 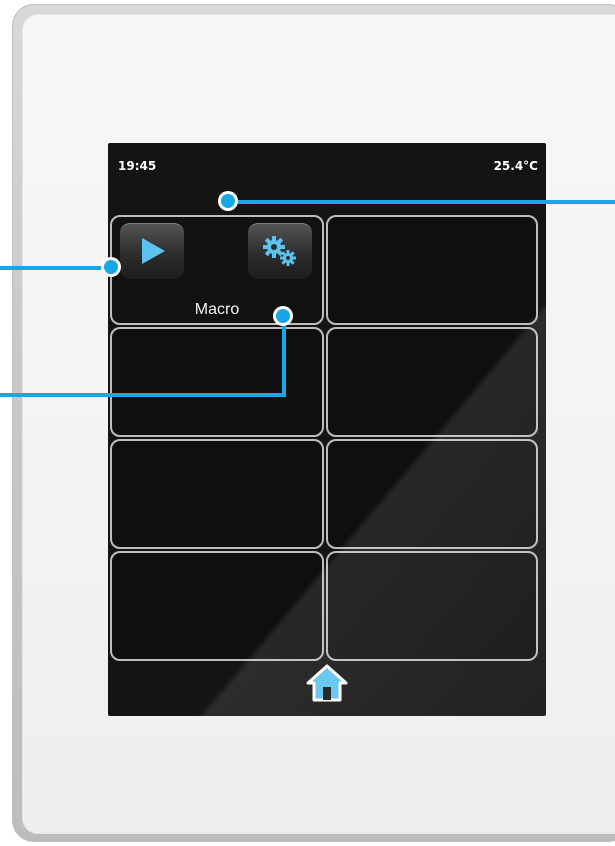 I want to click on callout-dot-macro, so click(x=283, y=316).